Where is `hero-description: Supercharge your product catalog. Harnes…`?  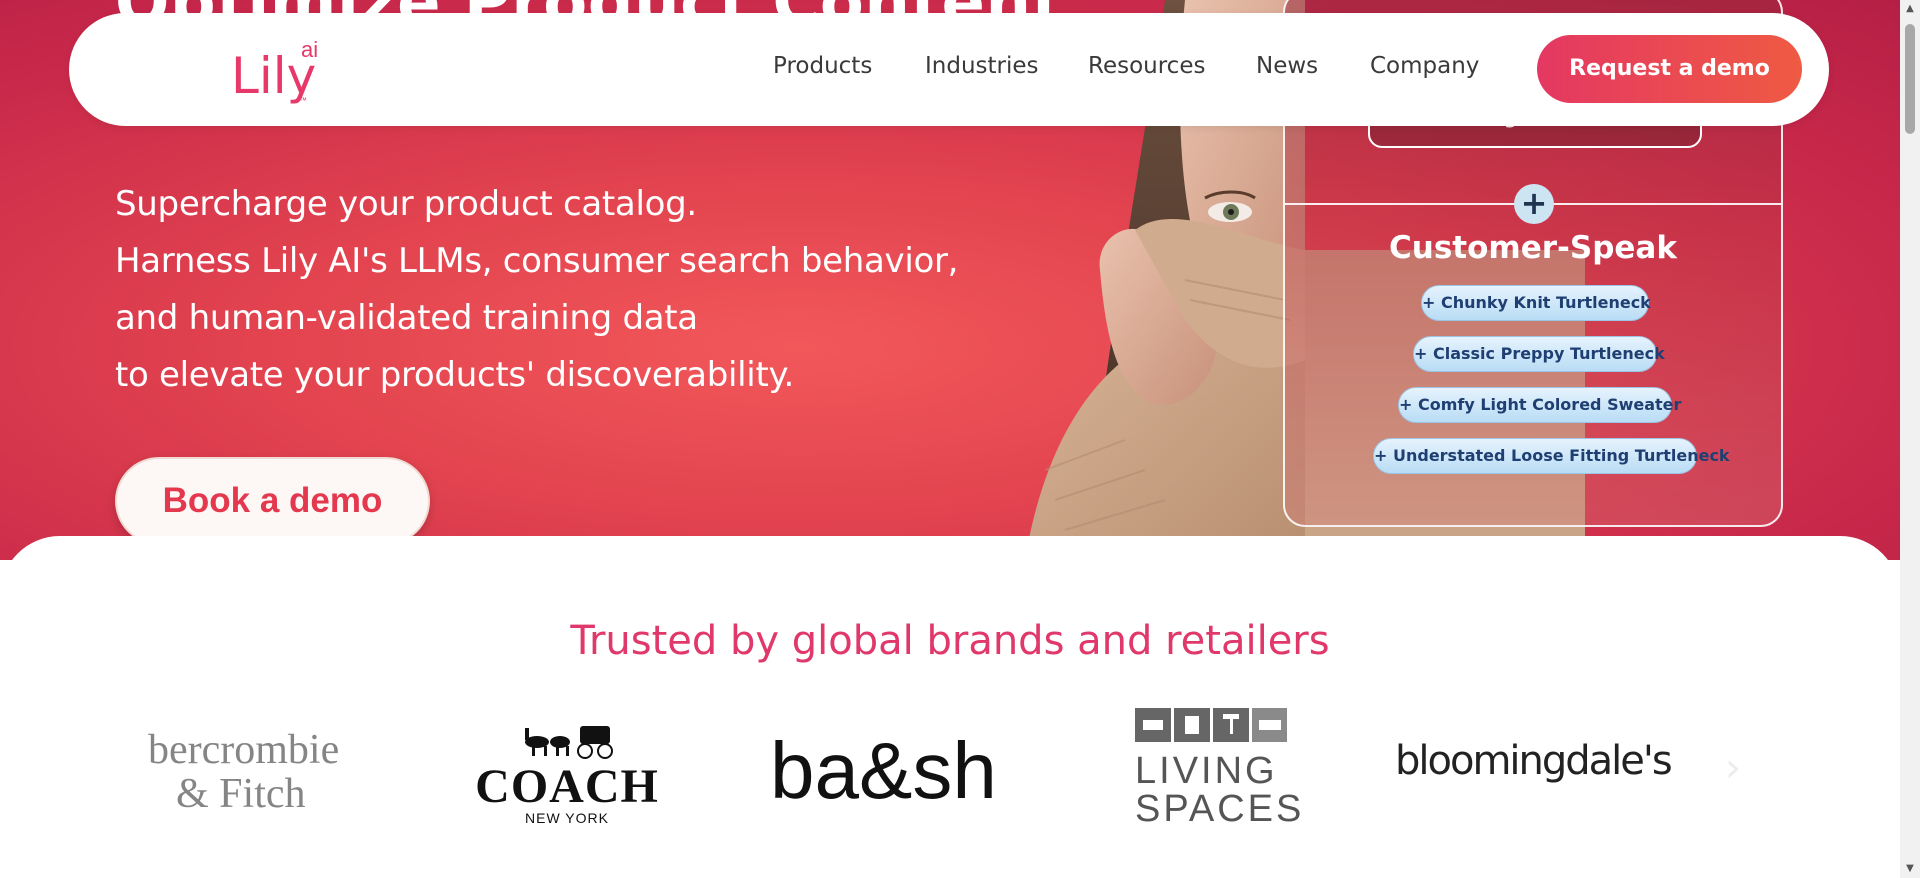 hero-description: Supercharge your product catalog. Harnes… is located at coordinates (536, 290).